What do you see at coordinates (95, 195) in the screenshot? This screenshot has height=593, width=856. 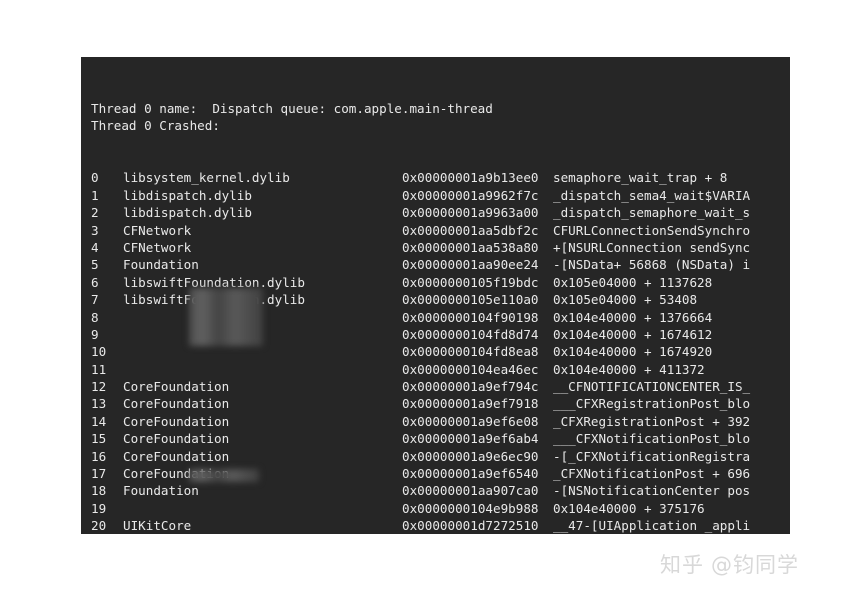 I see `frame-index: 1` at bounding box center [95, 195].